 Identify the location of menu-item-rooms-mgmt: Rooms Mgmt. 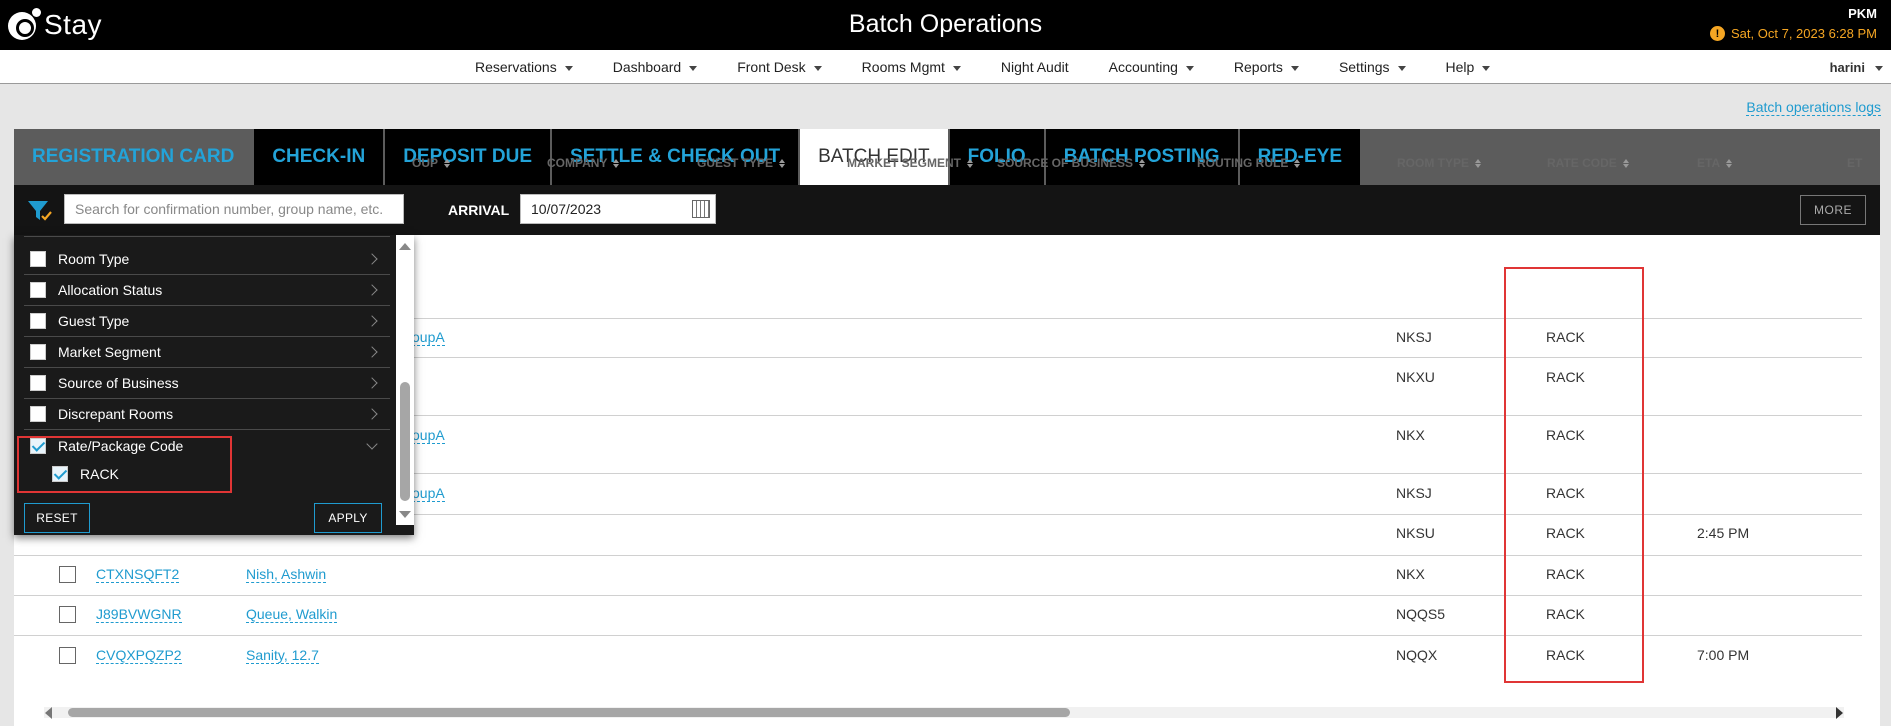
(911, 67).